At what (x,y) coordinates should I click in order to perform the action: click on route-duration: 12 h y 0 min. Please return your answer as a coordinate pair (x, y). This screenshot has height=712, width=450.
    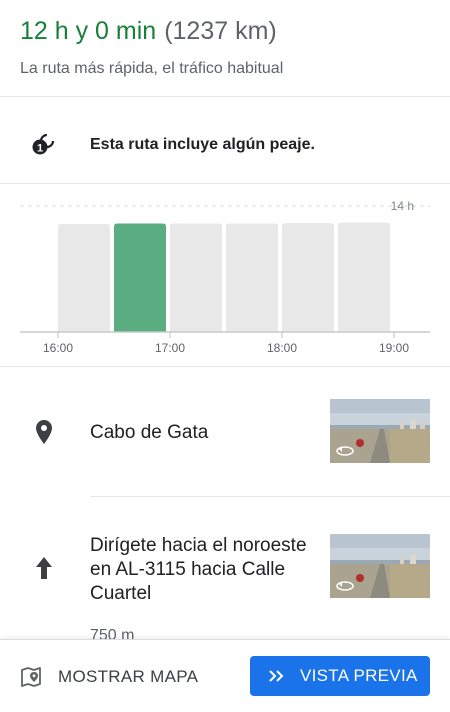
    Looking at the image, I should click on (88, 31).